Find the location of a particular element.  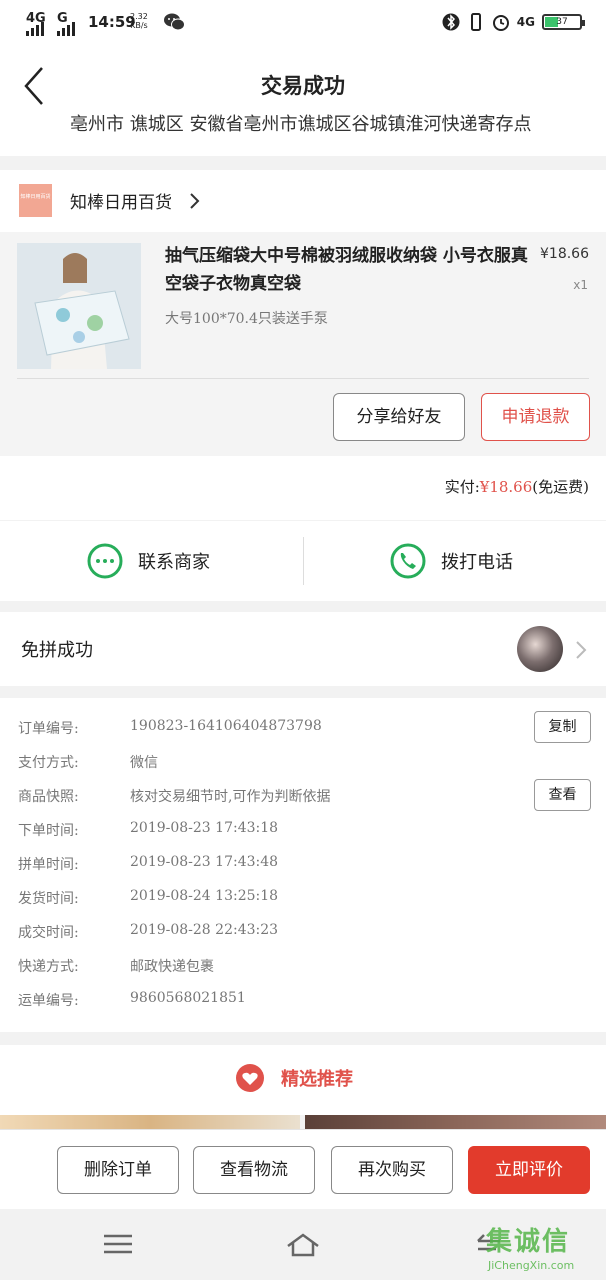

product-quantity: x1 is located at coordinates (580, 285).